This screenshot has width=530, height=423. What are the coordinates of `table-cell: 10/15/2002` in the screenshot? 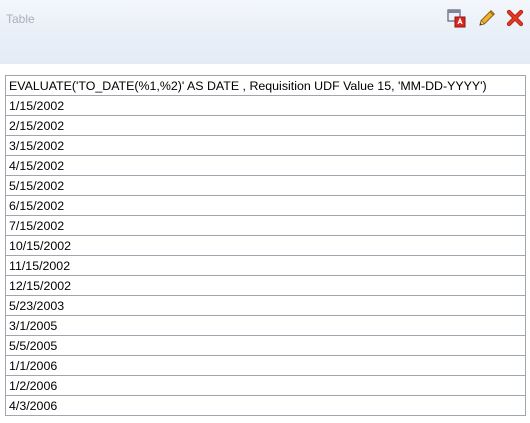 It's located at (265, 245).